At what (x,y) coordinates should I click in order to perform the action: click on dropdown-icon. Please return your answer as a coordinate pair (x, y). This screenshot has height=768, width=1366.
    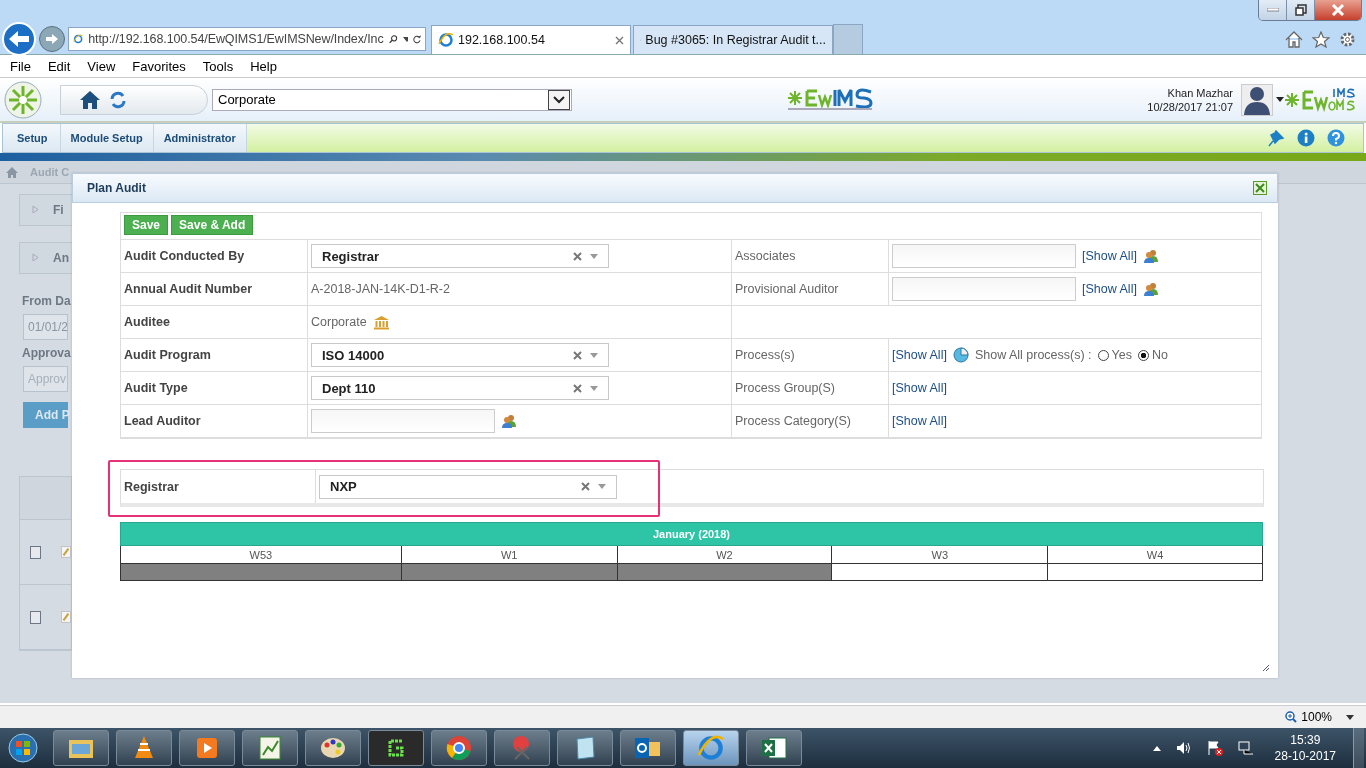
    Looking at the image, I should click on (559, 99).